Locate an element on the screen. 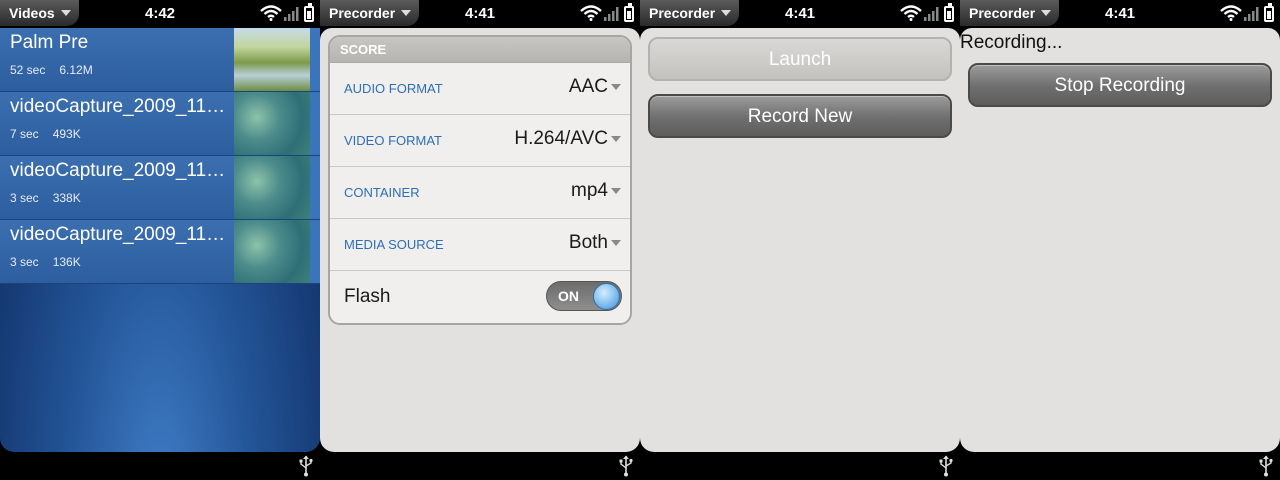 The width and height of the screenshot is (1280, 480). flash-toggle: ON is located at coordinates (584, 296).